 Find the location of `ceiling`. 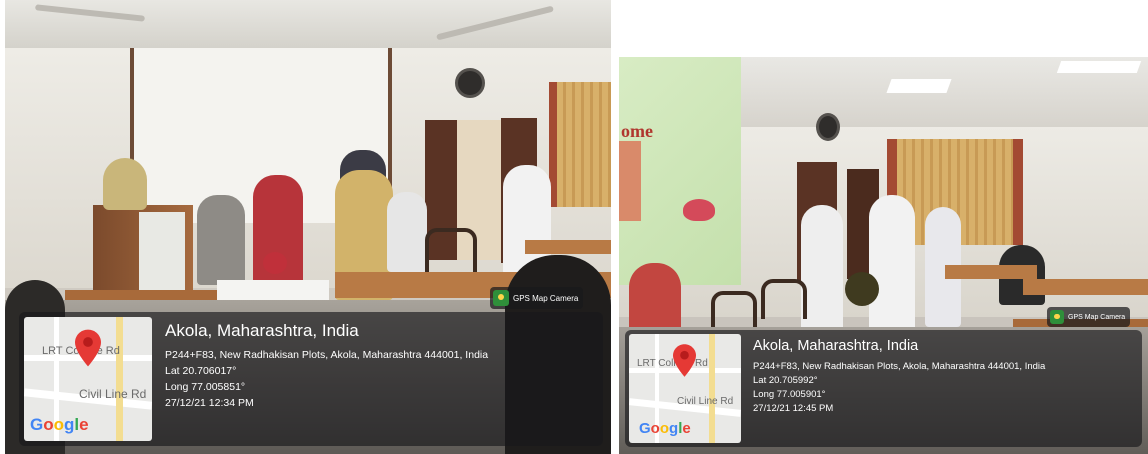

ceiling is located at coordinates (308, 24).